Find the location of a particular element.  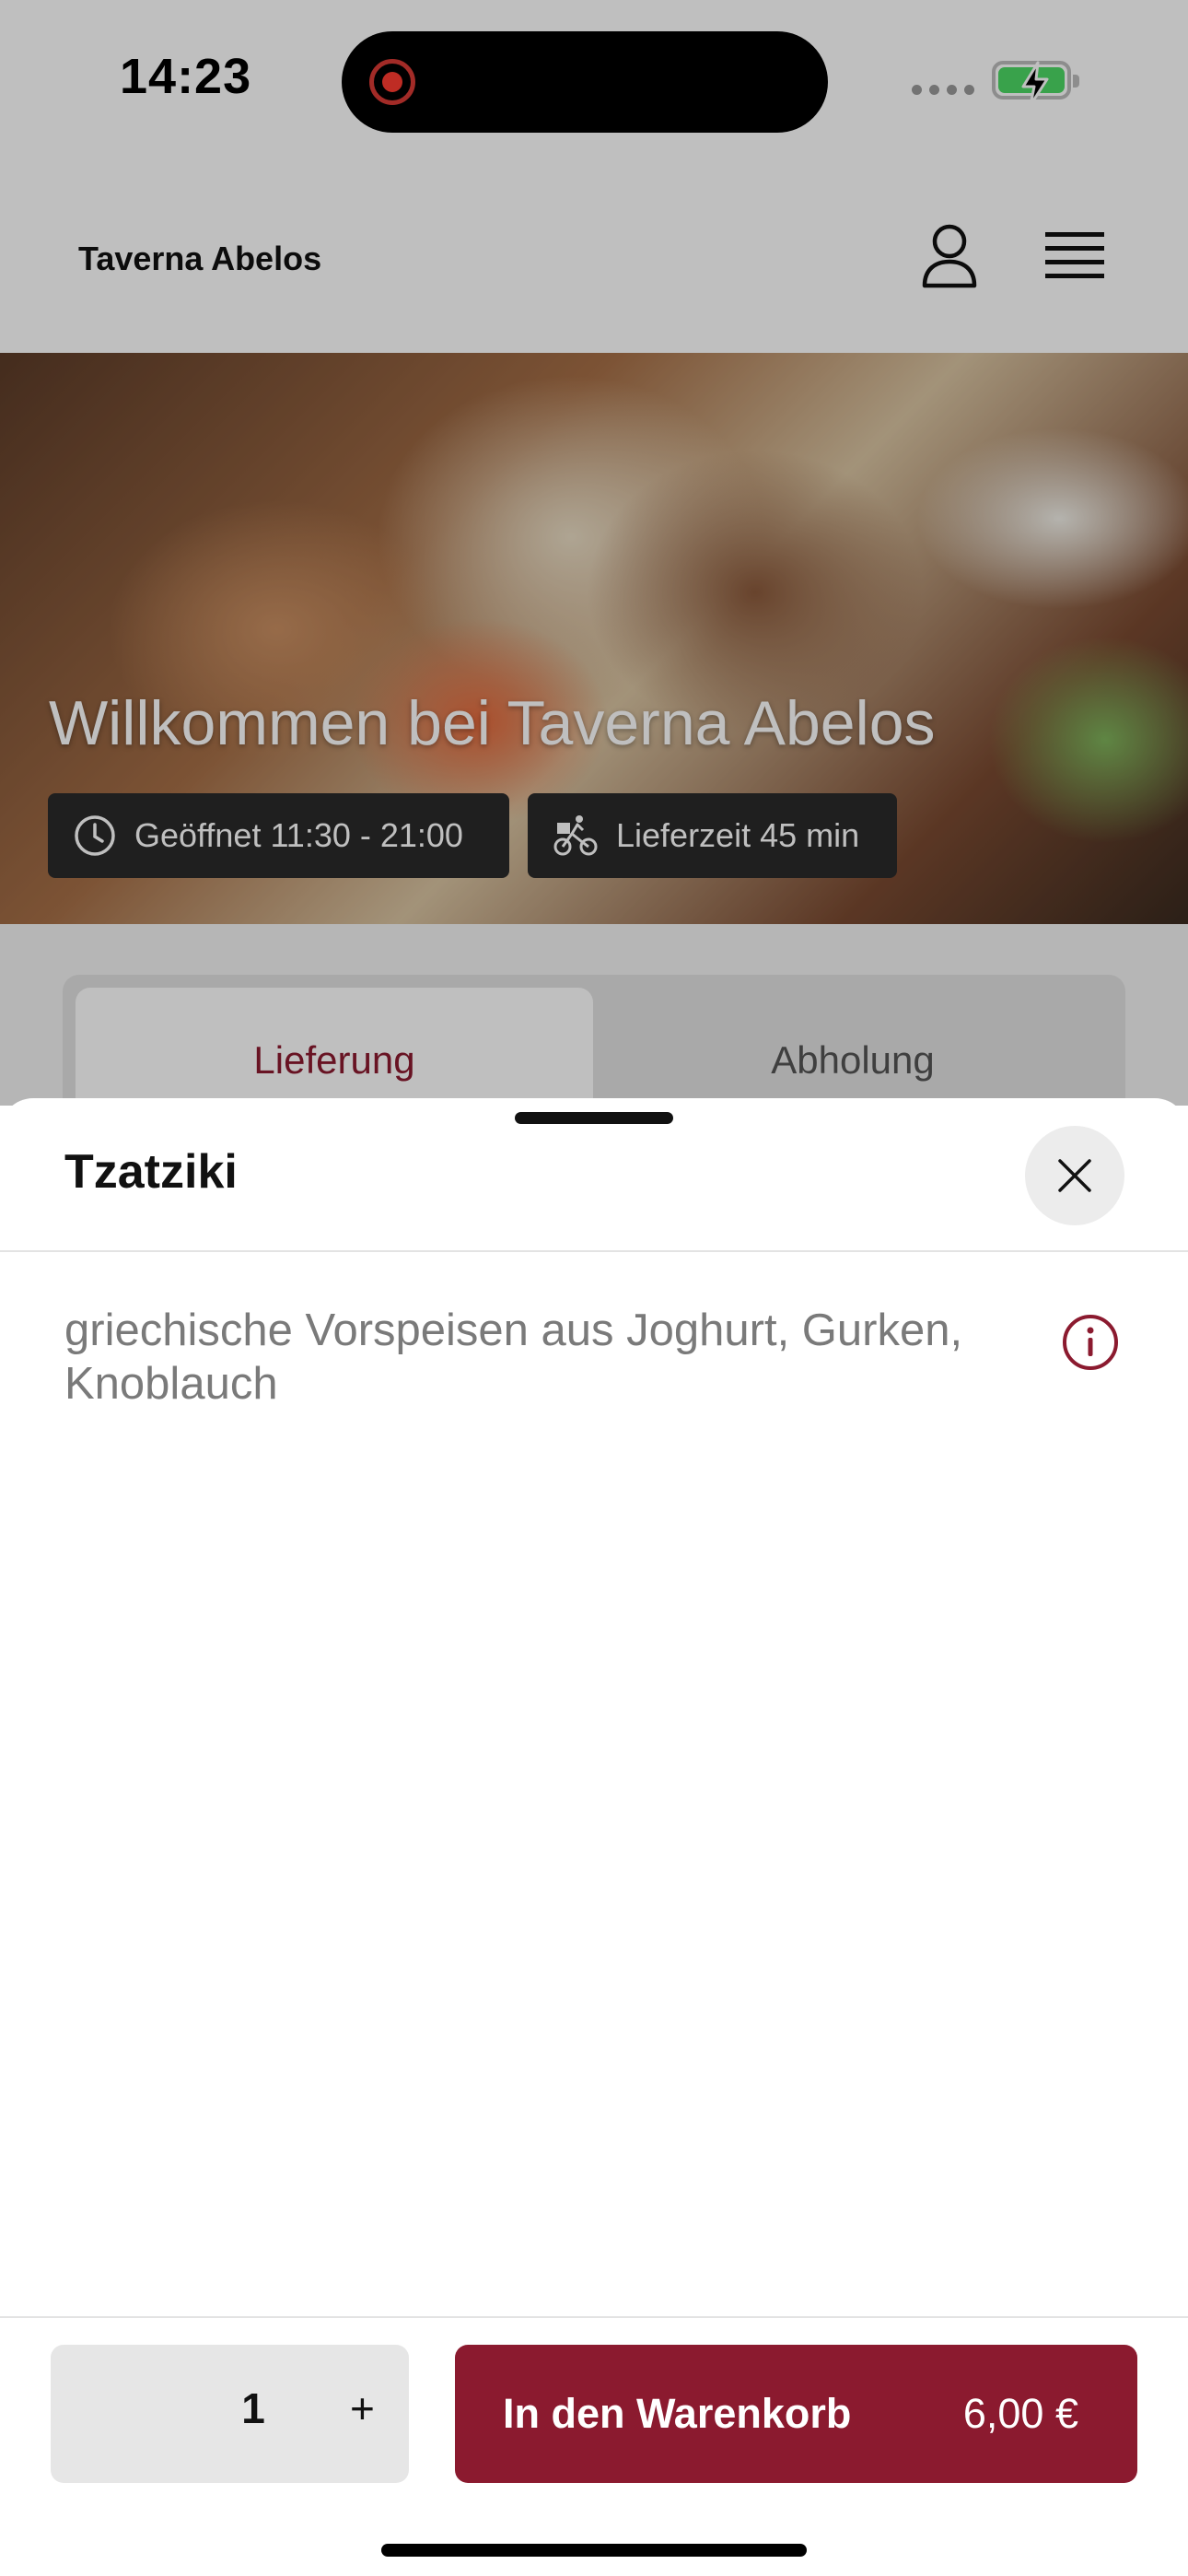

info-icon is located at coordinates (1091, 1342).